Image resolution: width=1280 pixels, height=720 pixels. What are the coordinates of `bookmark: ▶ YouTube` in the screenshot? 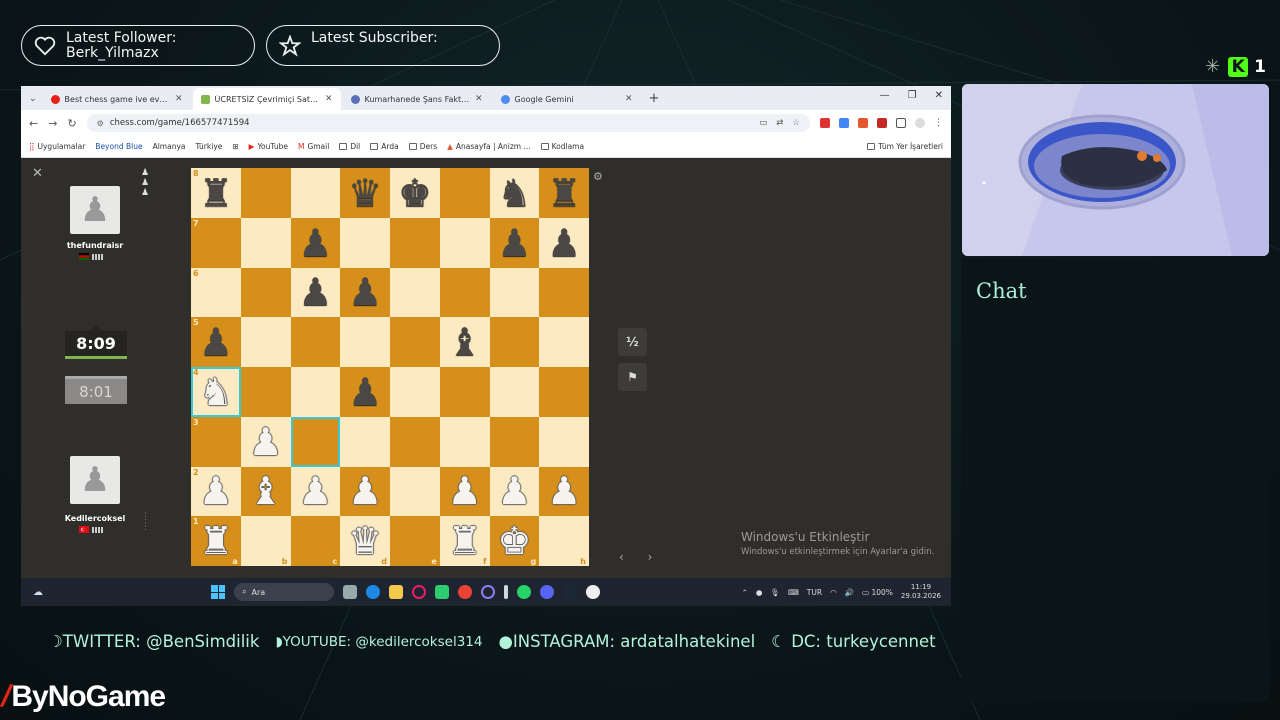 It's located at (268, 146).